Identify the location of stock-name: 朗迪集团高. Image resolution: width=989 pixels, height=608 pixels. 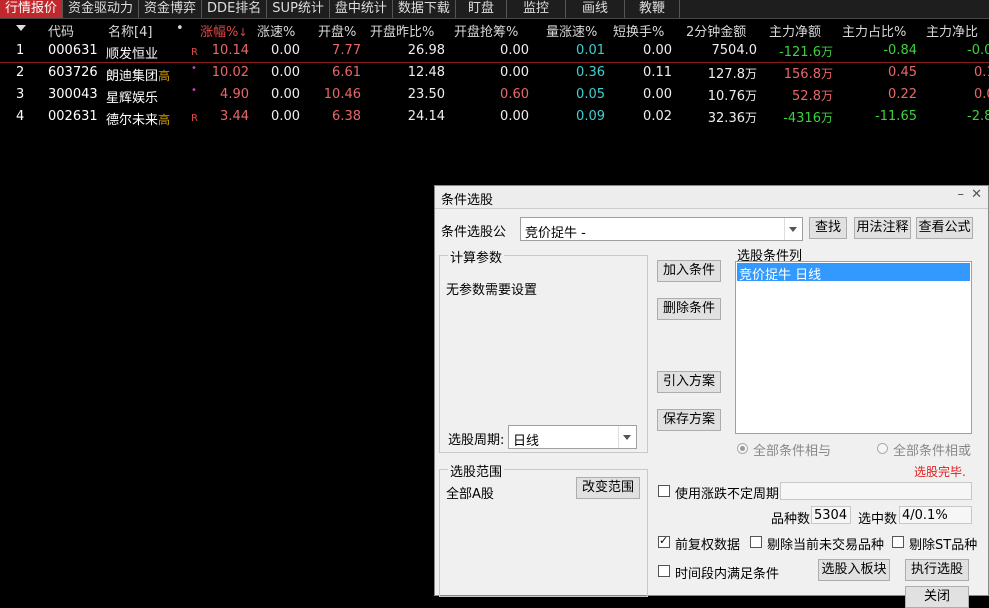
(138, 76).